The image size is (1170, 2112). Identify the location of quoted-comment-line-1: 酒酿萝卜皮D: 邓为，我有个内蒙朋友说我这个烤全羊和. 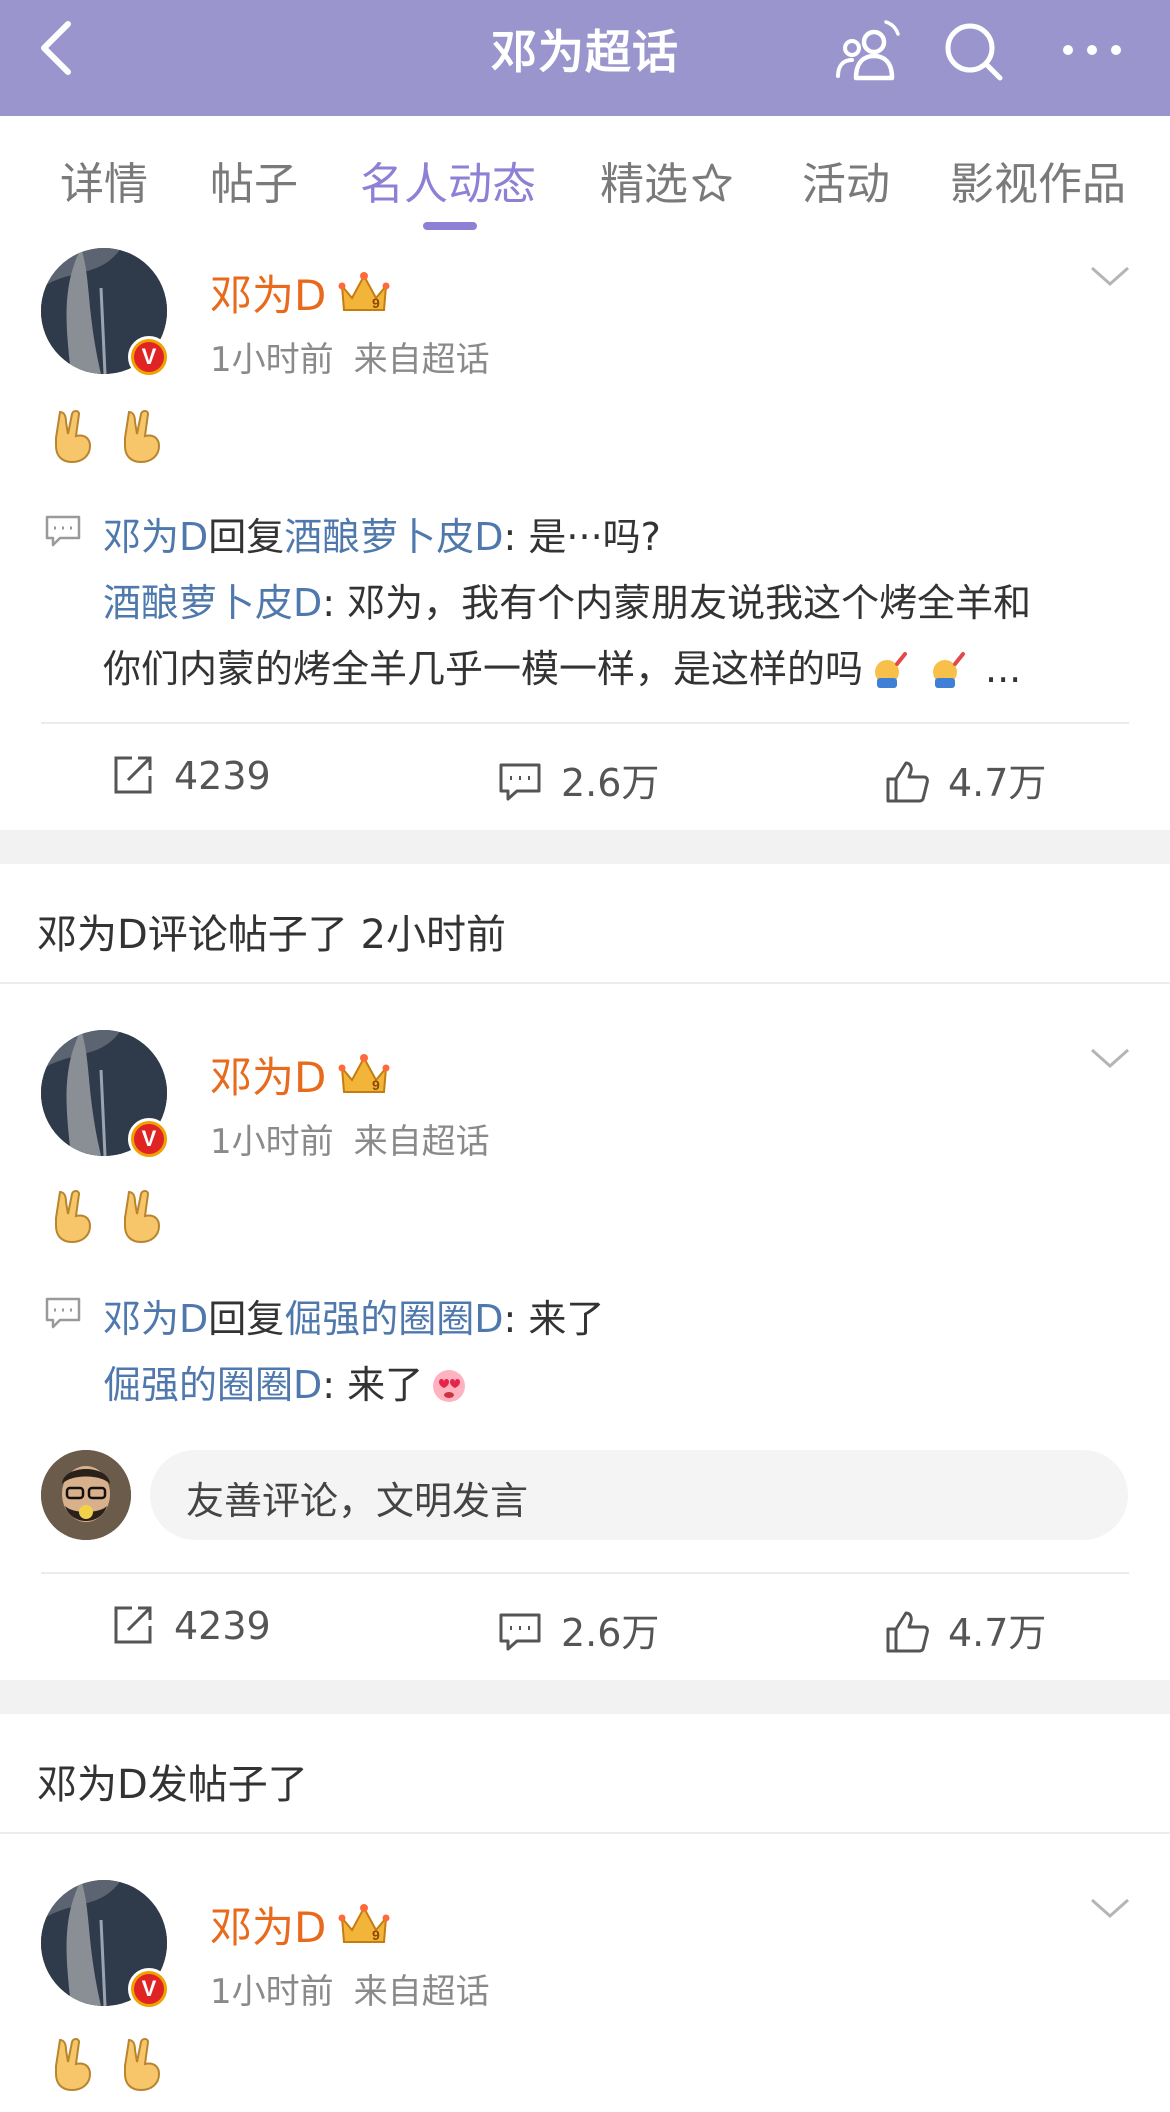
(567, 599).